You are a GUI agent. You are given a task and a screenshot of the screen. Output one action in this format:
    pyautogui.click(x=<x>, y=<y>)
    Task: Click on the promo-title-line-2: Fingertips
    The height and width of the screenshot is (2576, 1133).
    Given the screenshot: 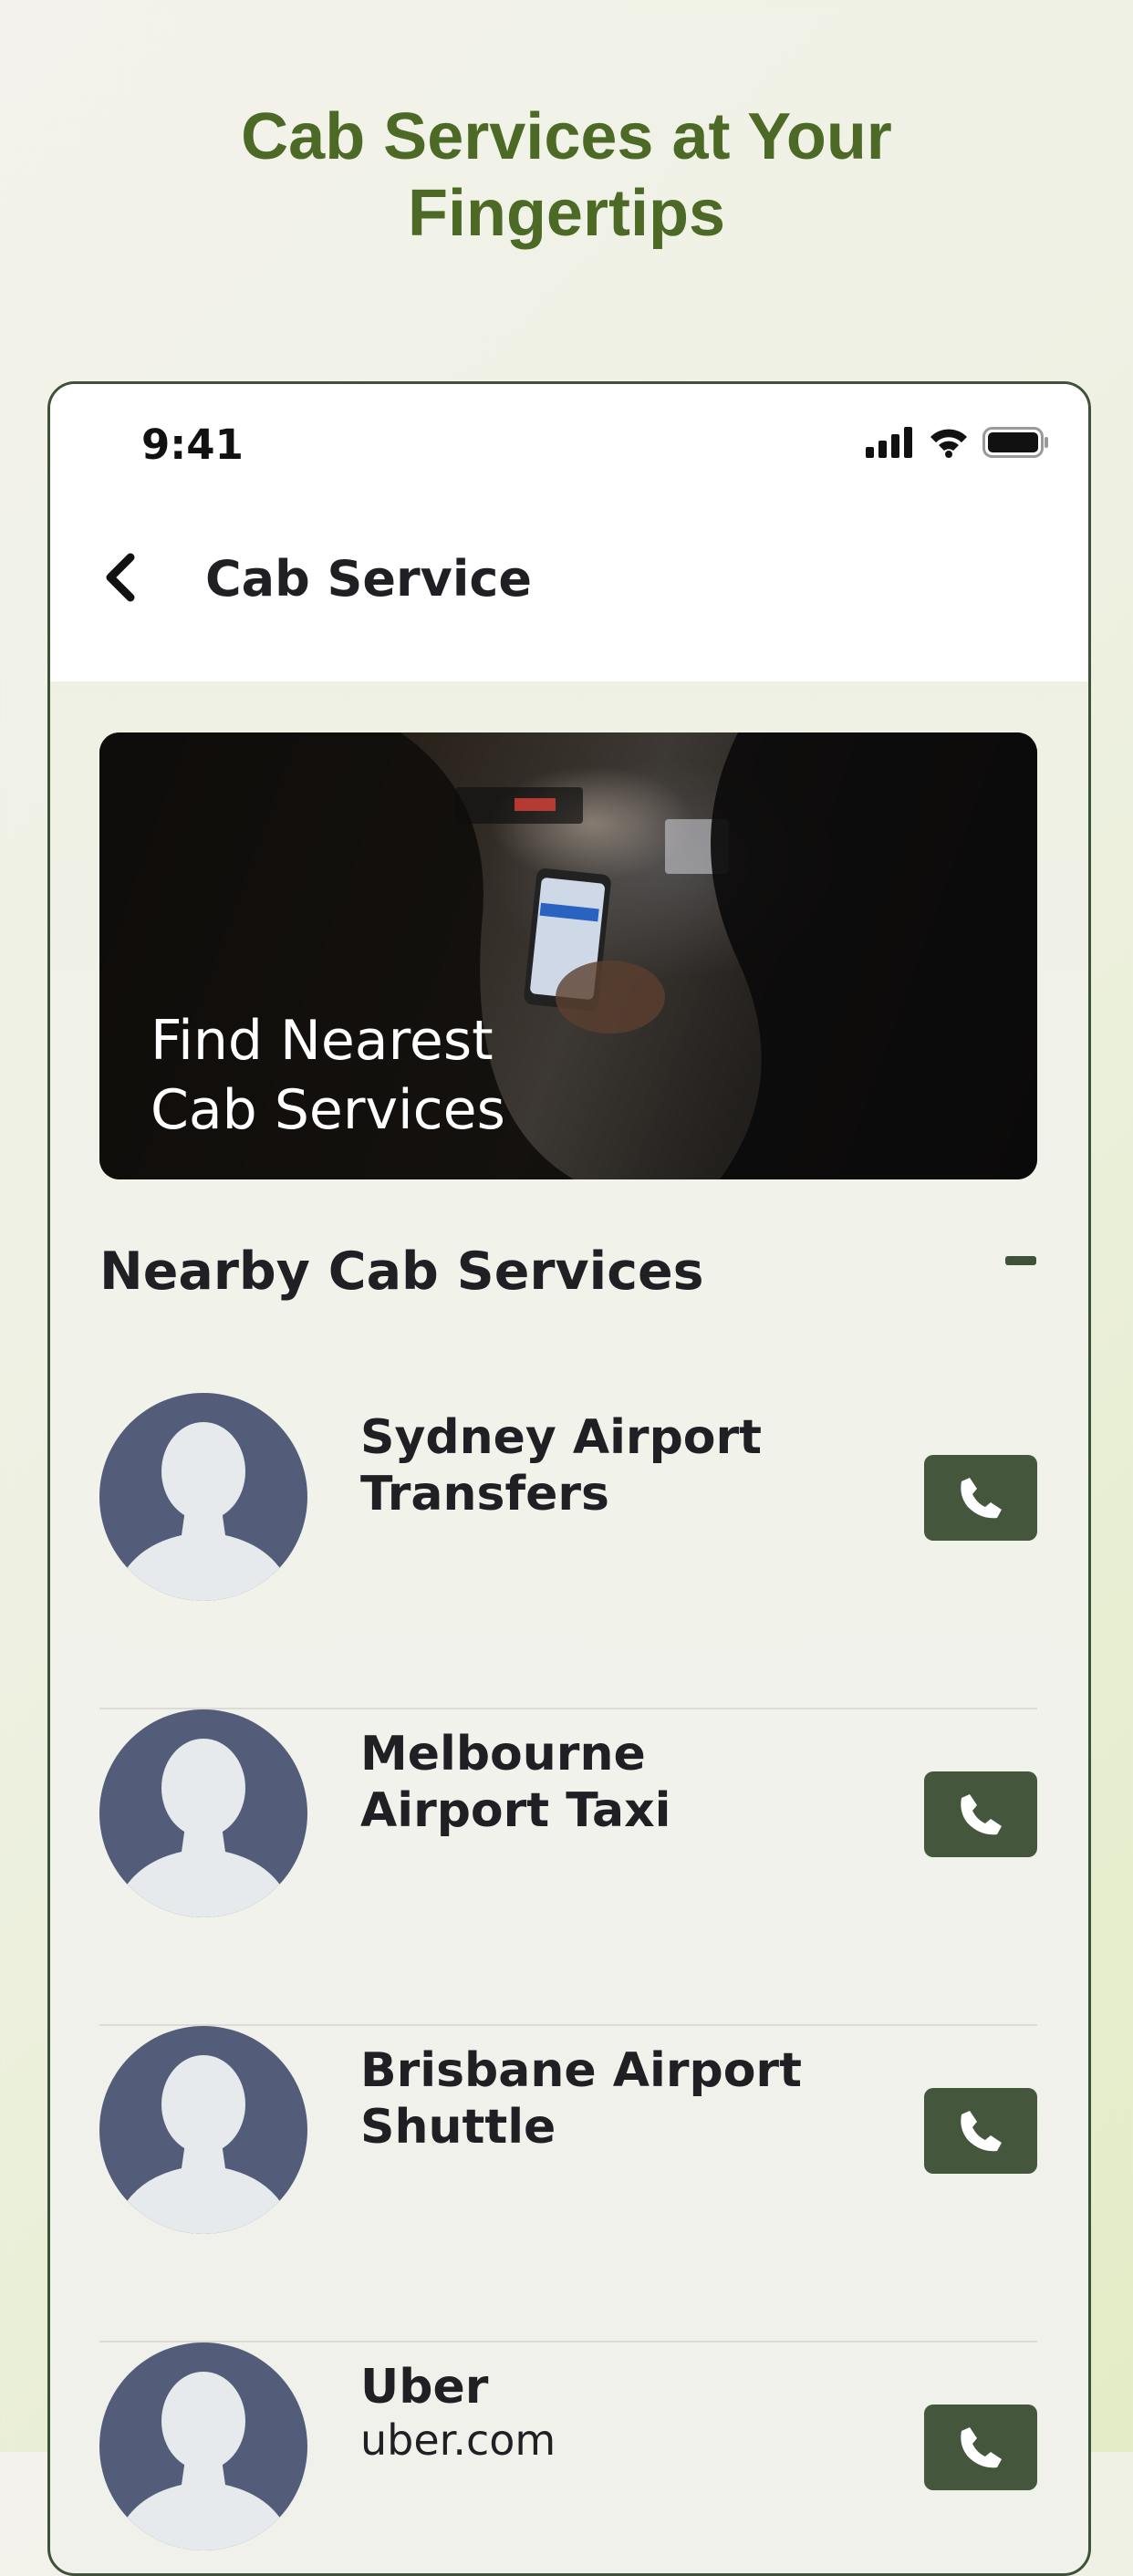 What is the action you would take?
    pyautogui.click(x=566, y=213)
    